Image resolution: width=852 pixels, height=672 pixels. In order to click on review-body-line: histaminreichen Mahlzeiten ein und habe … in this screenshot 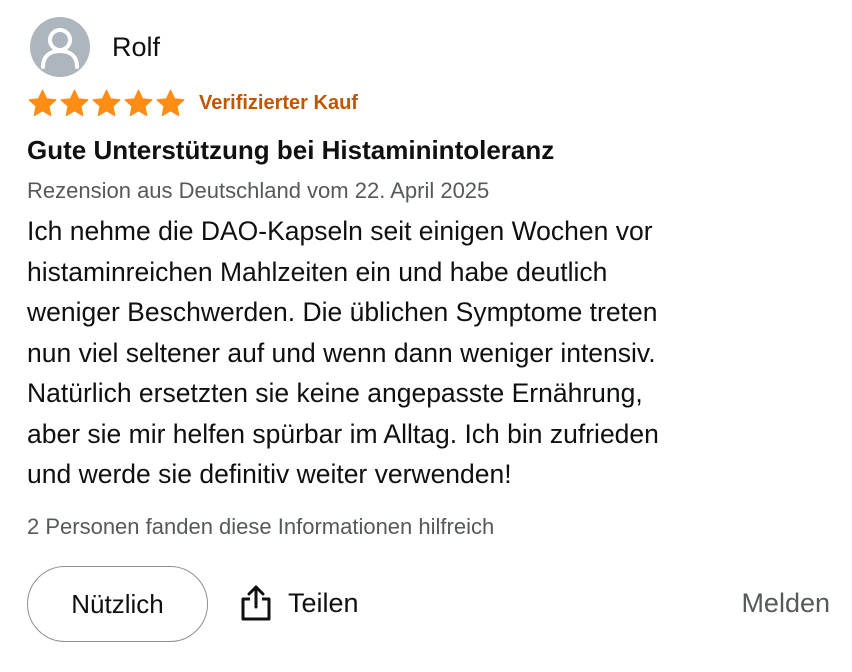, I will do `click(317, 271)`.